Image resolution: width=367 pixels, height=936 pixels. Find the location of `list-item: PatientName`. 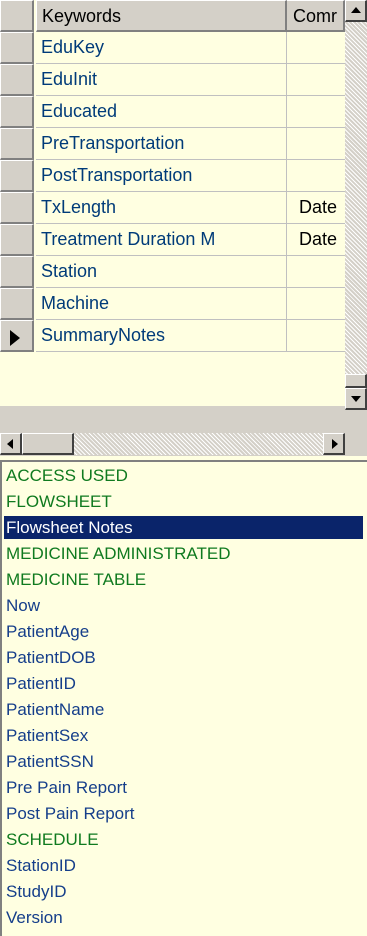

list-item: PatientName is located at coordinates (55, 709).